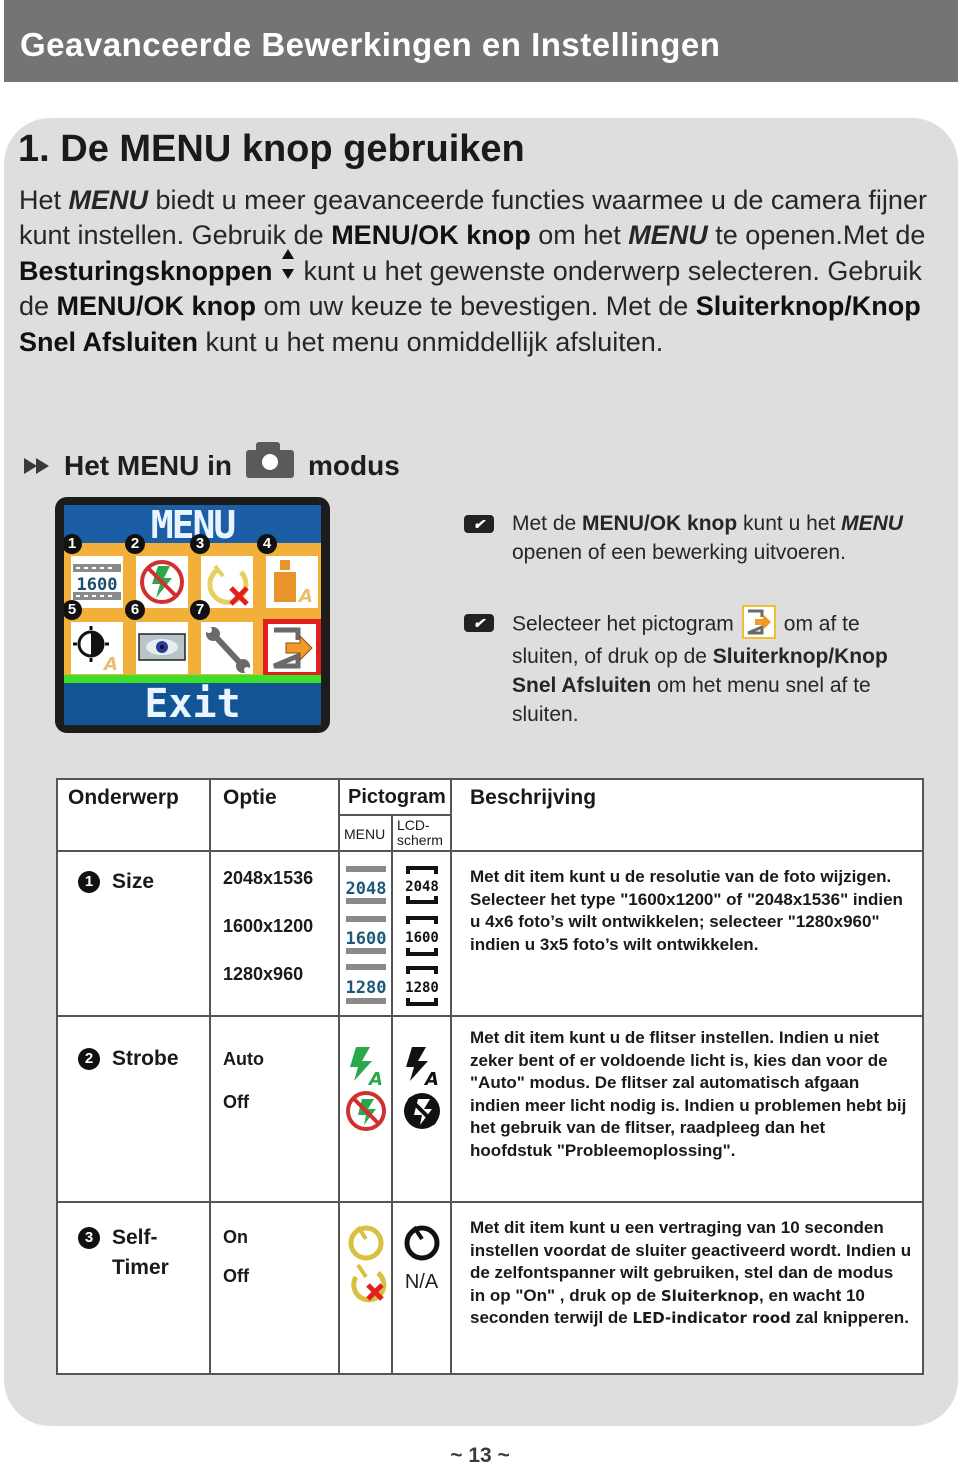 The width and height of the screenshot is (960, 1471). What do you see at coordinates (146, 270) in the screenshot?
I see `intro-nav-buttons-term: Besturingsknoppen` at bounding box center [146, 270].